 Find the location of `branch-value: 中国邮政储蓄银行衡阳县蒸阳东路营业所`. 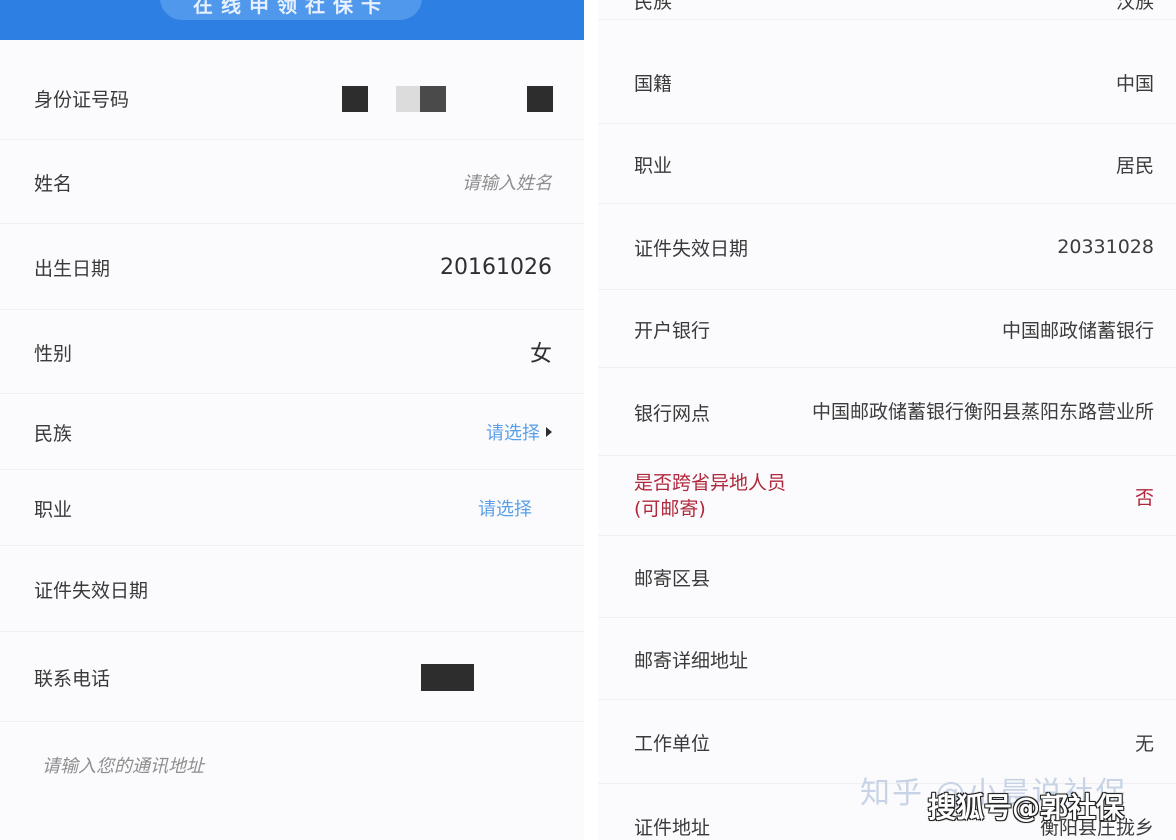

branch-value: 中国邮政储蓄银行衡阳县蒸阳东路营业所 is located at coordinates (982, 412).